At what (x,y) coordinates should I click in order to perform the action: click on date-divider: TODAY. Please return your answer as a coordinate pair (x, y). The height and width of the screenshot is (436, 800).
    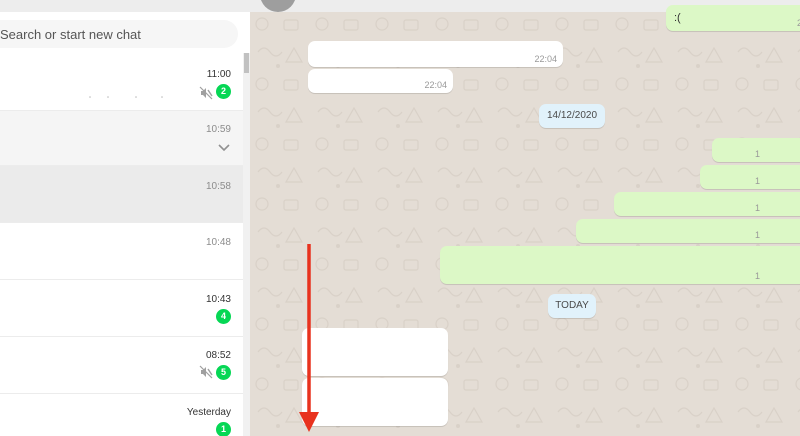
    Looking at the image, I should click on (572, 306).